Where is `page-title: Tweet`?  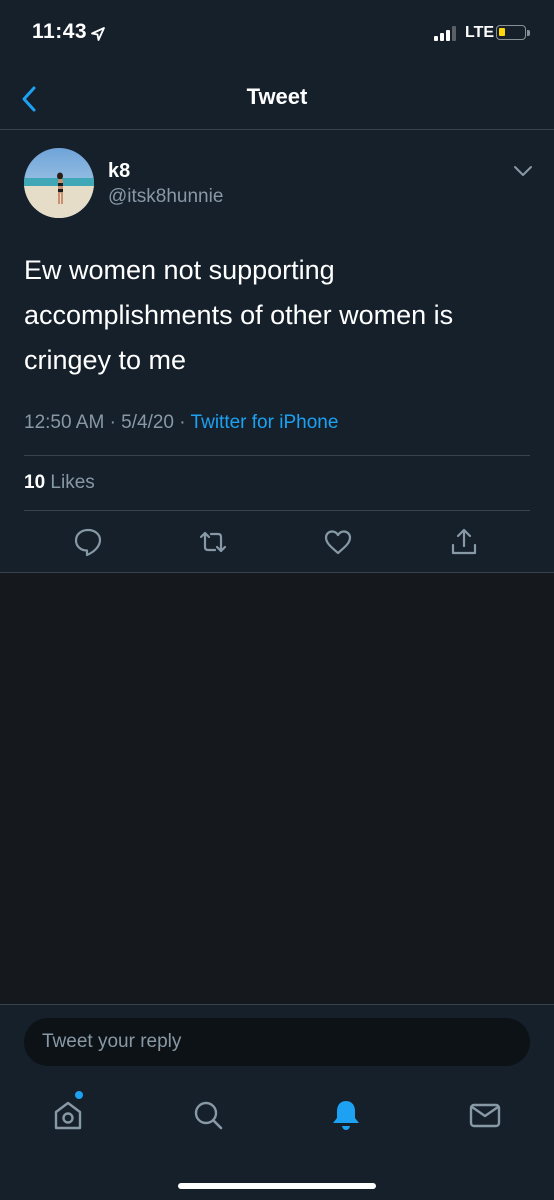
page-title: Tweet is located at coordinates (277, 96).